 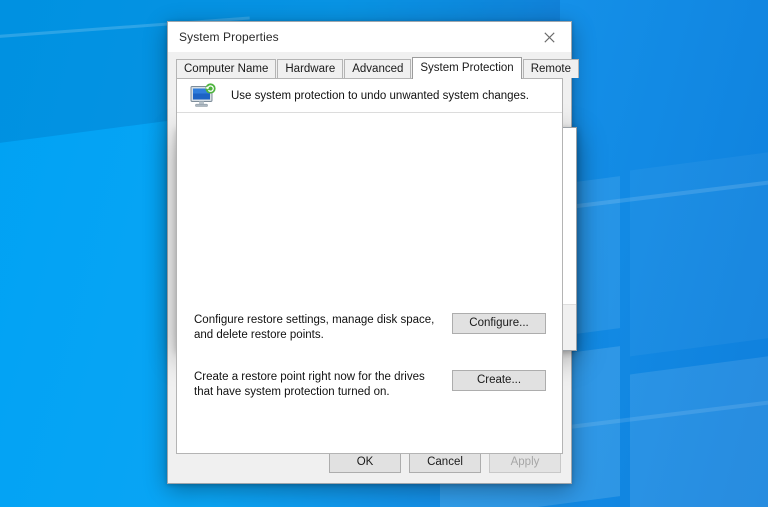 I want to click on system-properties-title: System Properties, so click(x=229, y=37).